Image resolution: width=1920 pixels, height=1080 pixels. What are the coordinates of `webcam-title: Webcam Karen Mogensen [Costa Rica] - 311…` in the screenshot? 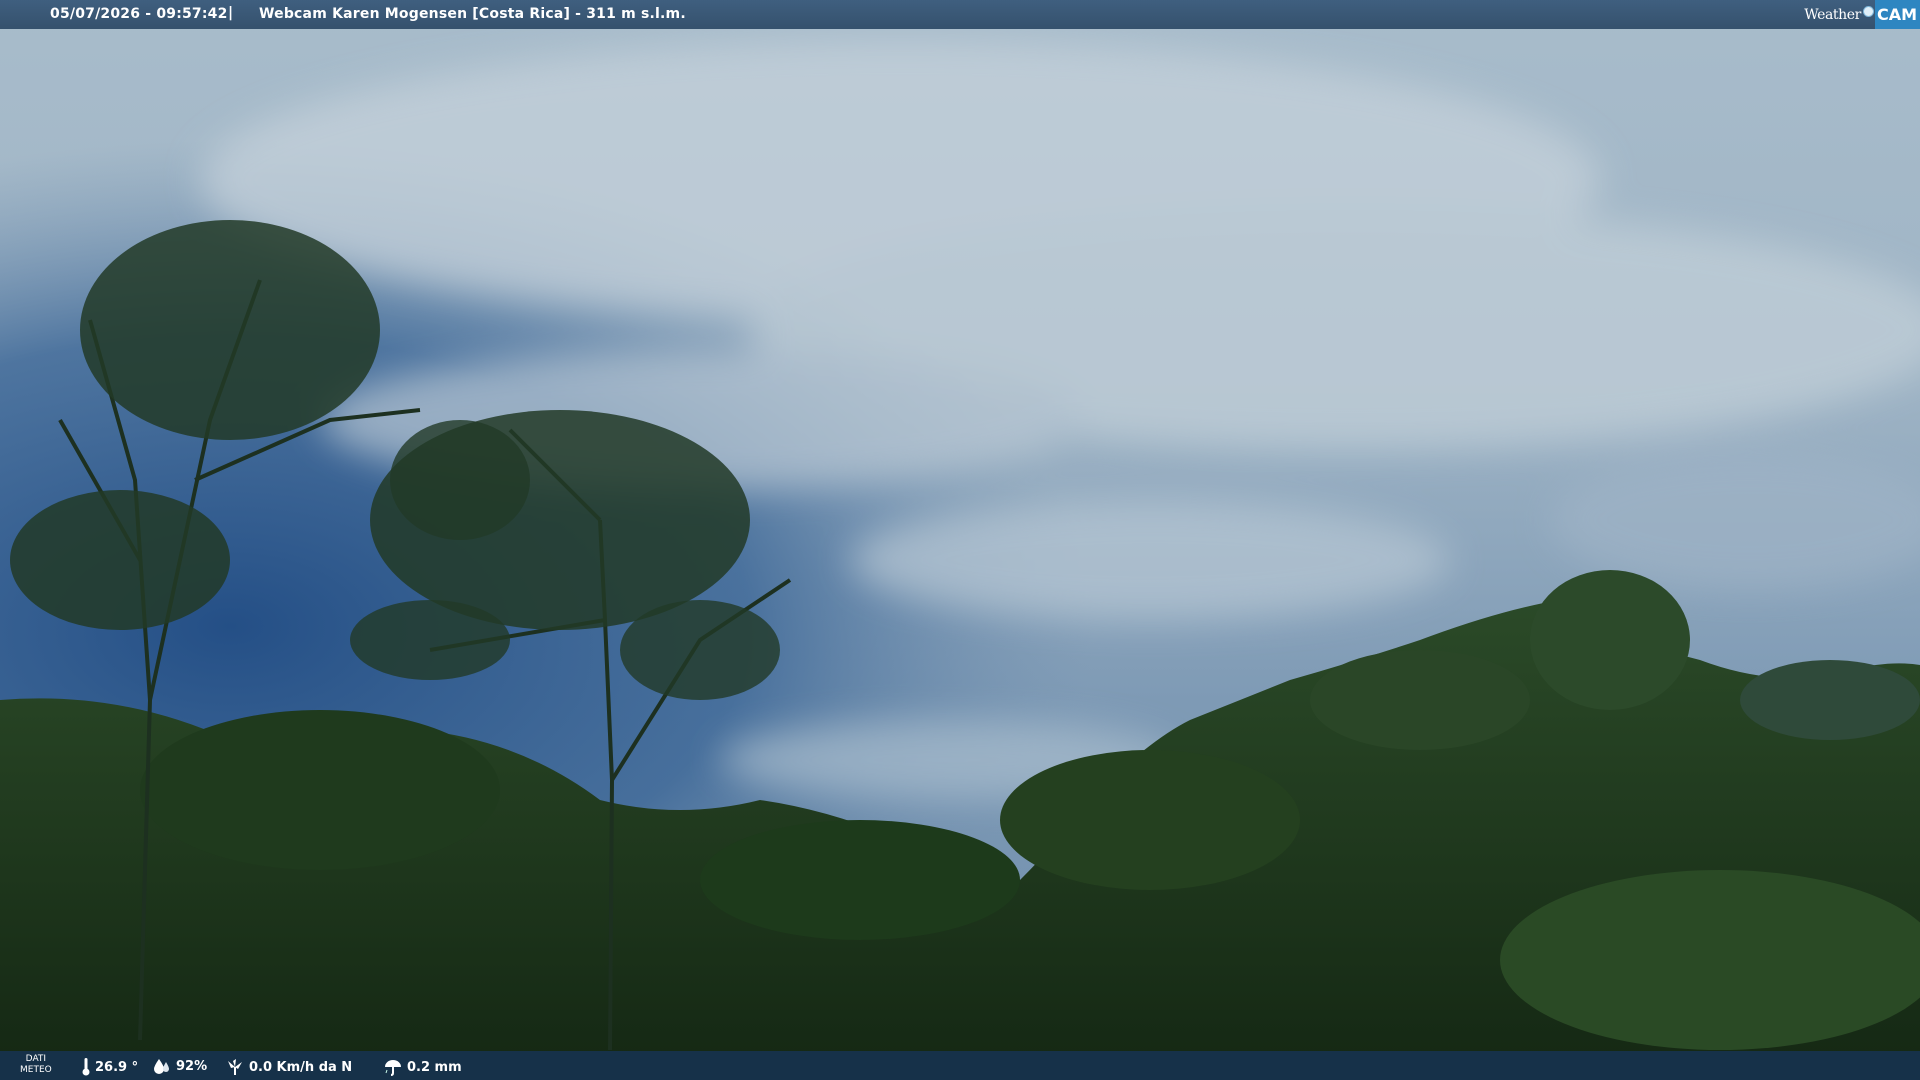 It's located at (472, 14).